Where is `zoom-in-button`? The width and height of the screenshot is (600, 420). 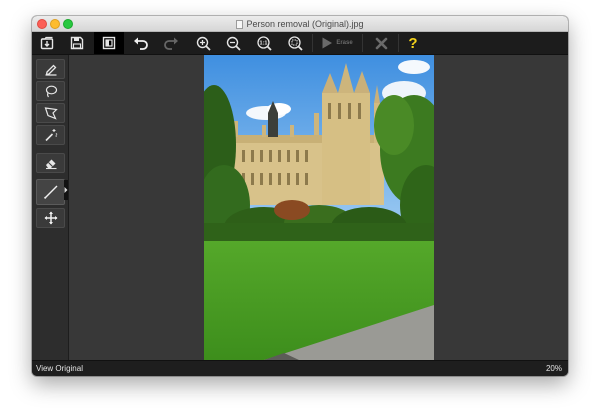
zoom-in-button is located at coordinates (203, 43).